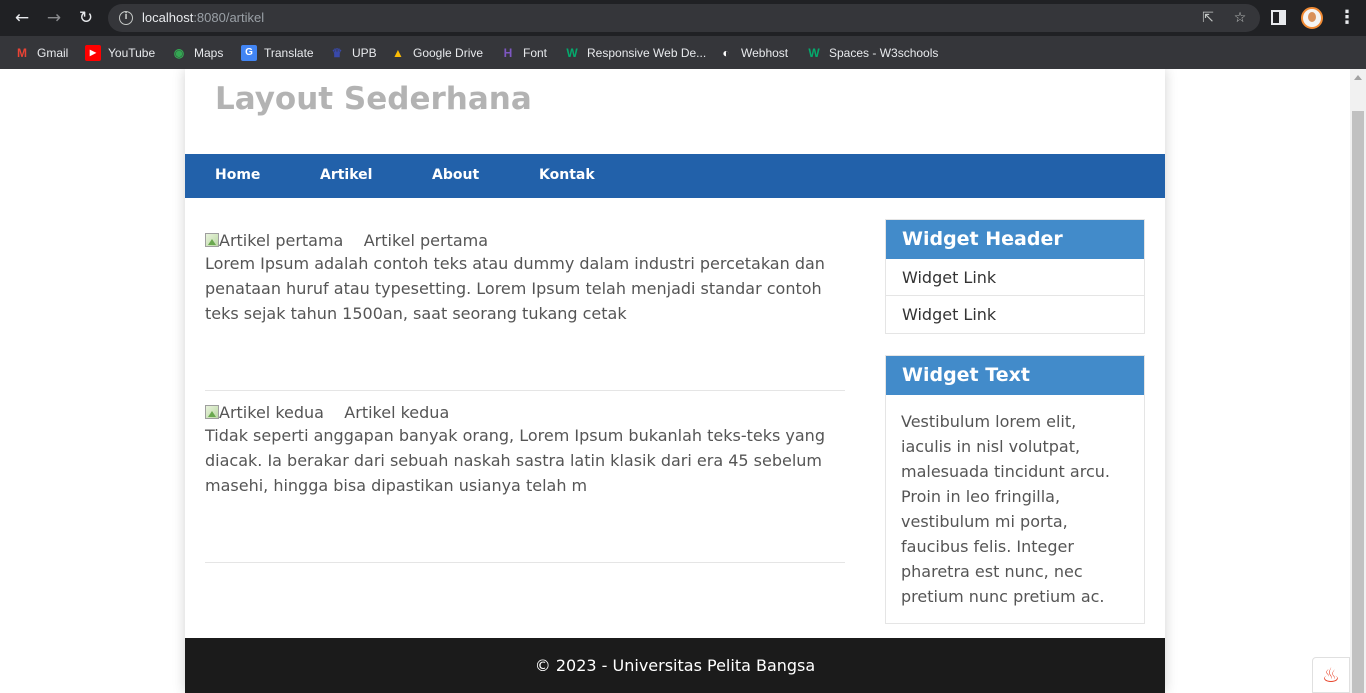 Image resolution: width=1366 pixels, height=693 pixels. I want to click on bookmark-youtube: ▶ YouTube, so click(120, 53).